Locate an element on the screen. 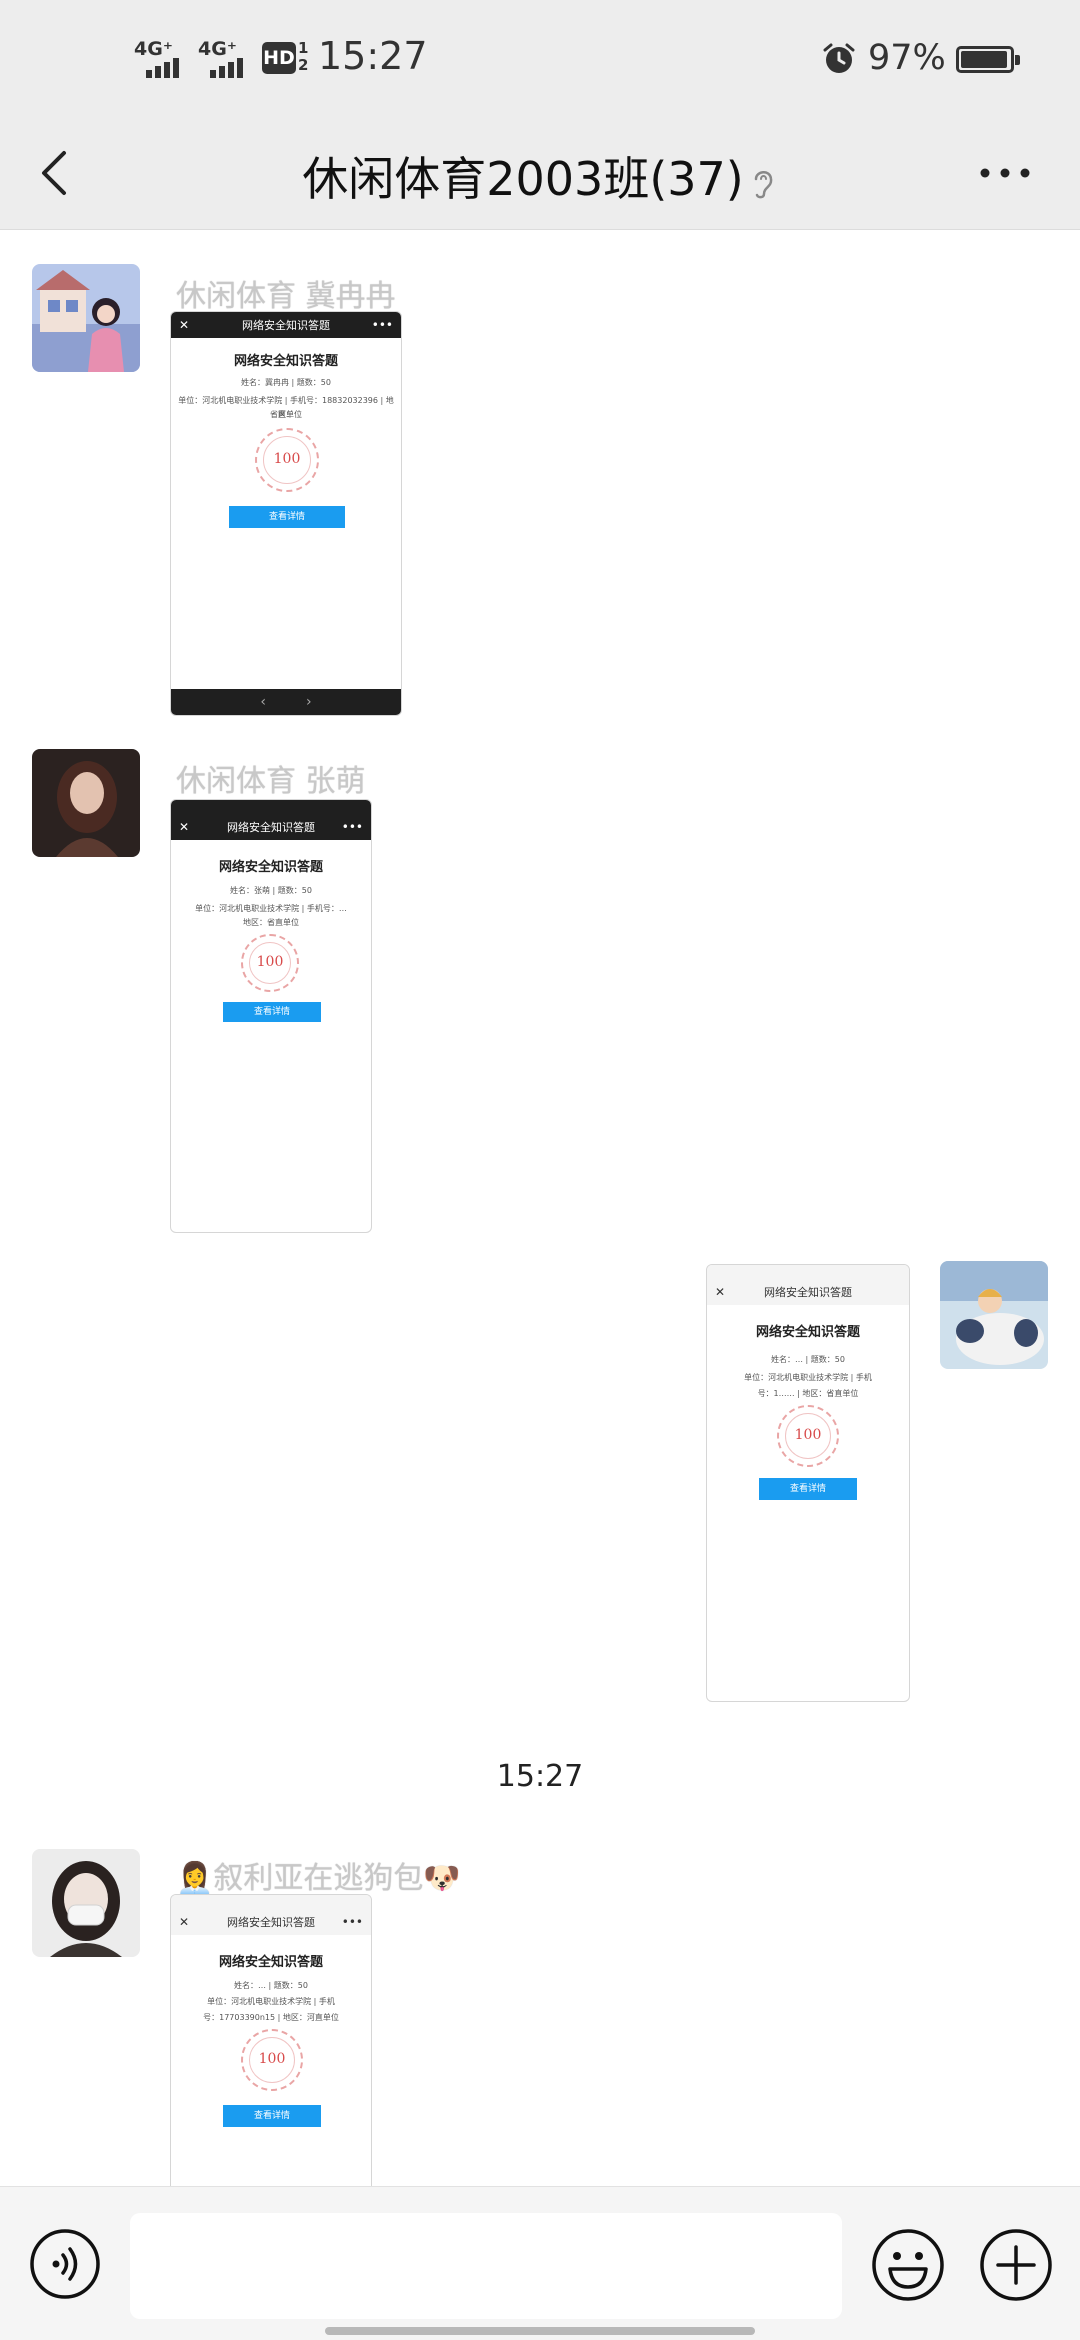 This screenshot has height=2340, width=1080. home-indicator is located at coordinates (540, 2331).